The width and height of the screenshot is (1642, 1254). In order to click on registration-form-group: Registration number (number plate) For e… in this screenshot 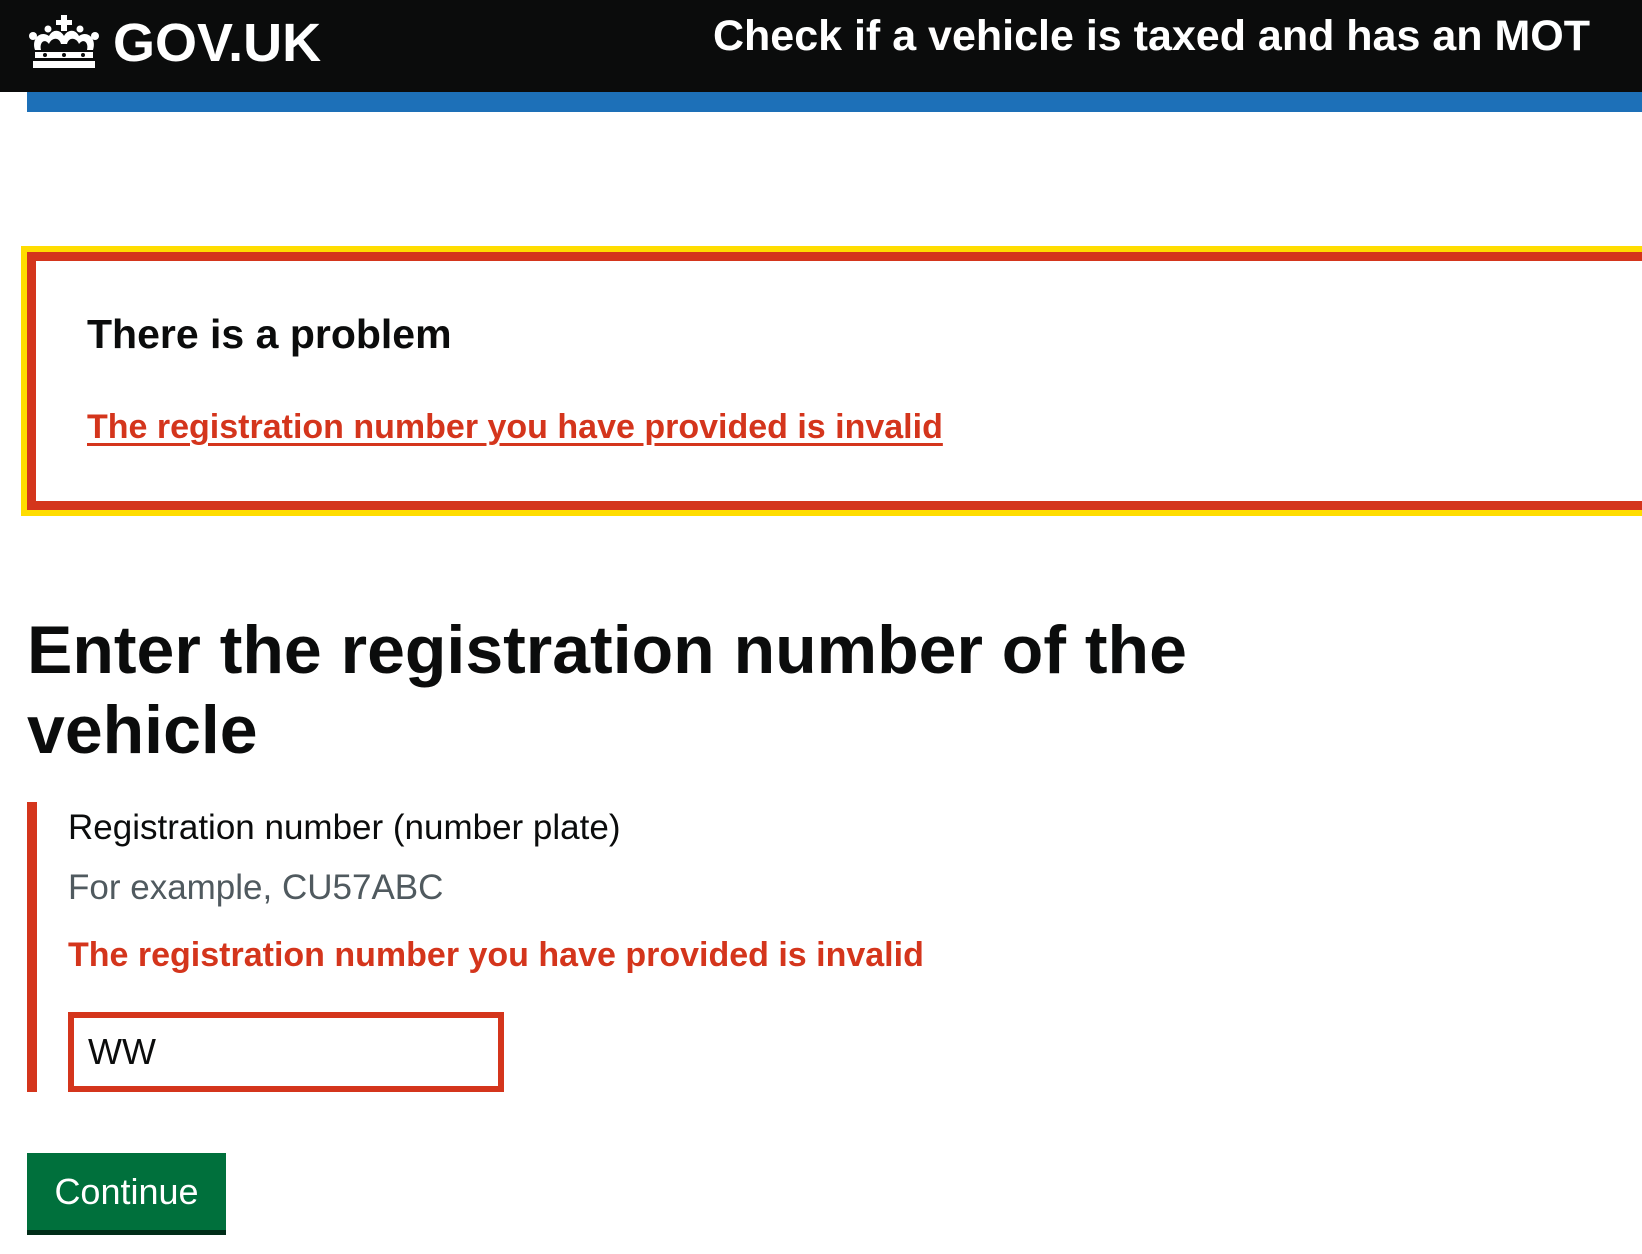, I will do `click(532, 947)`.